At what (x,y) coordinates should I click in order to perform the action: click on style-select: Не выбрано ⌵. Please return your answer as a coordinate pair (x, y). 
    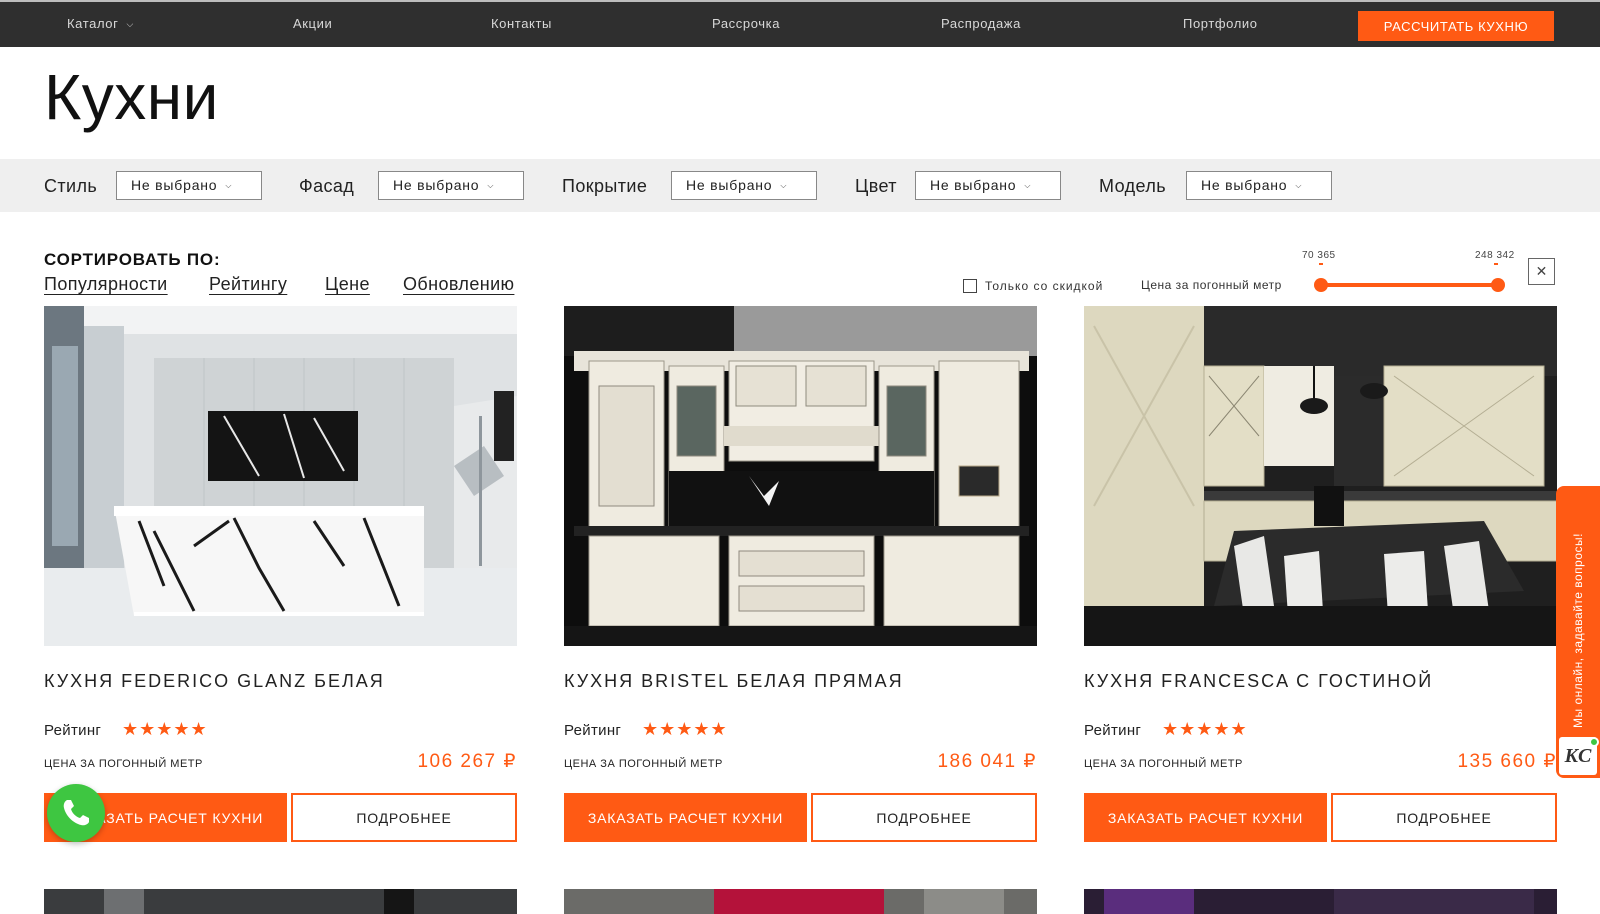
    Looking at the image, I should click on (189, 185).